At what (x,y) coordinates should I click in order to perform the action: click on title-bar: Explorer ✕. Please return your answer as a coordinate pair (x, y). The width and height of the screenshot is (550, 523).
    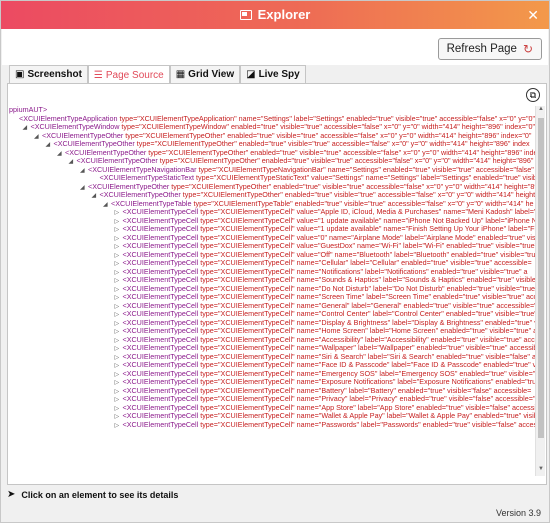
    Looking at the image, I should click on (275, 15).